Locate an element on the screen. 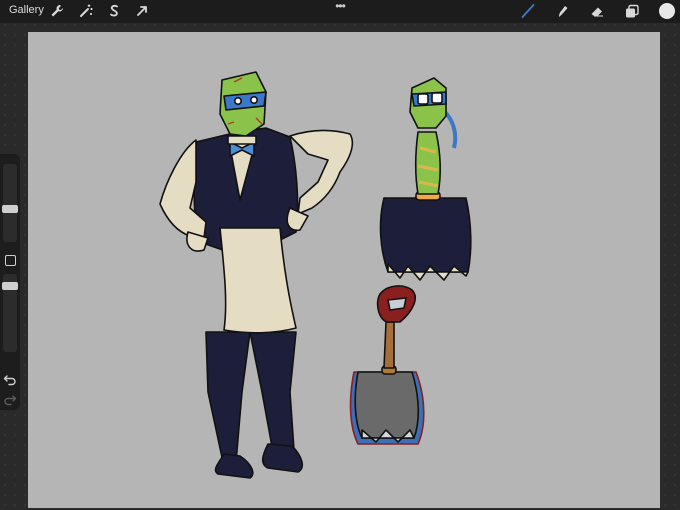  undo-icon is located at coordinates (10, 379).